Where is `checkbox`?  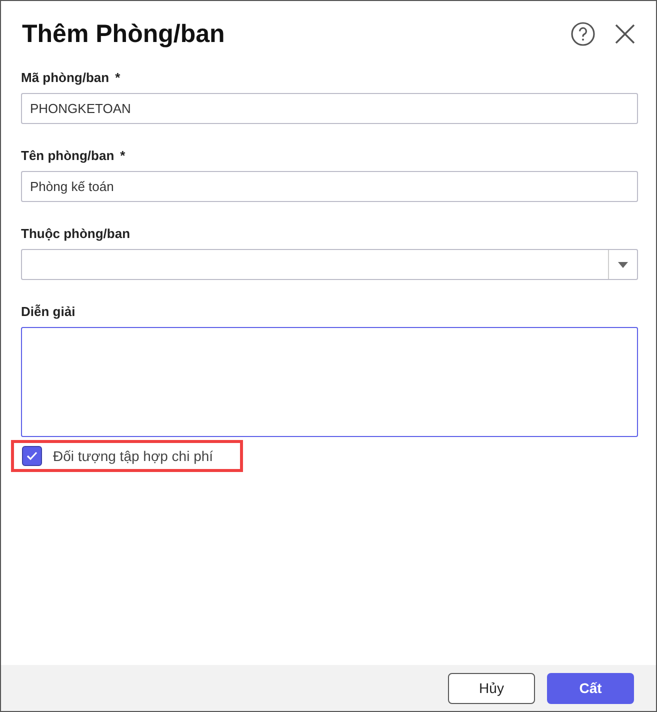
checkbox is located at coordinates (32, 456).